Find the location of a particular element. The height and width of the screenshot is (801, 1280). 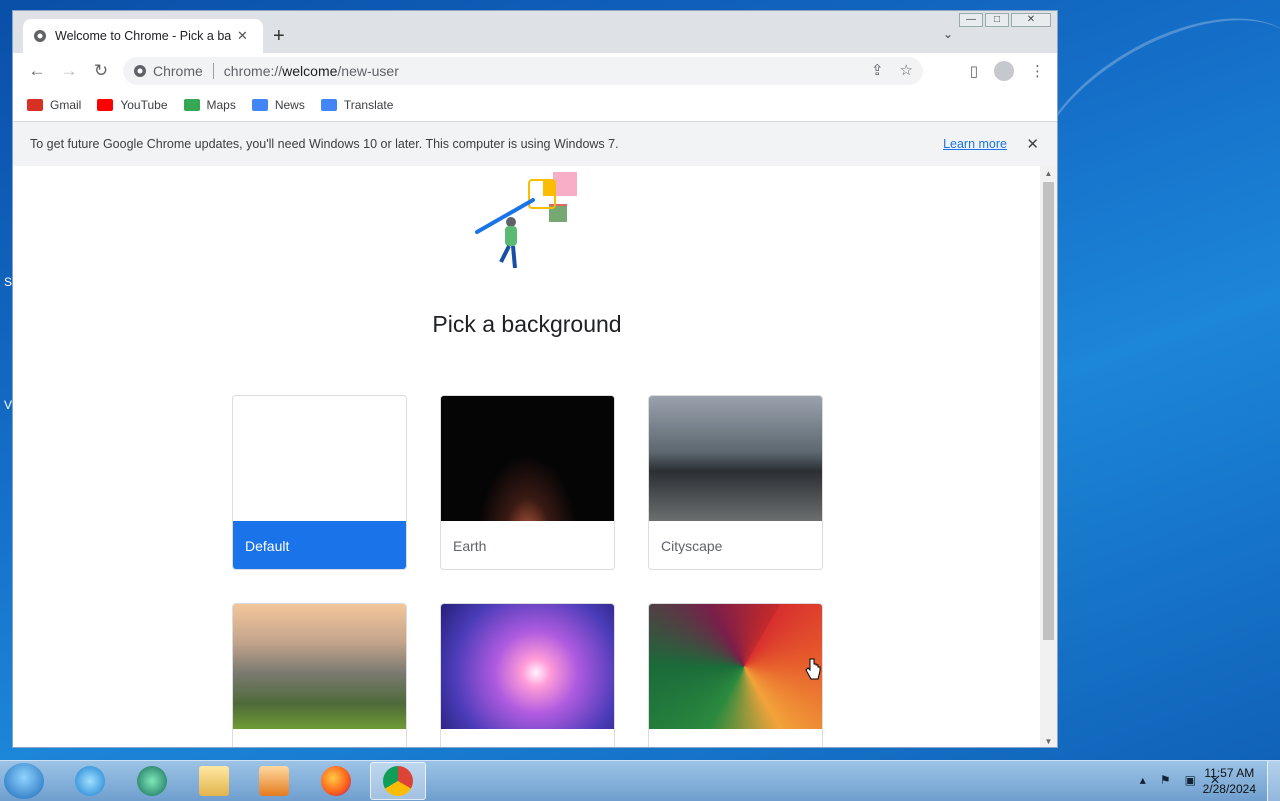

taskbar-internet-explorer is located at coordinates (90, 781).